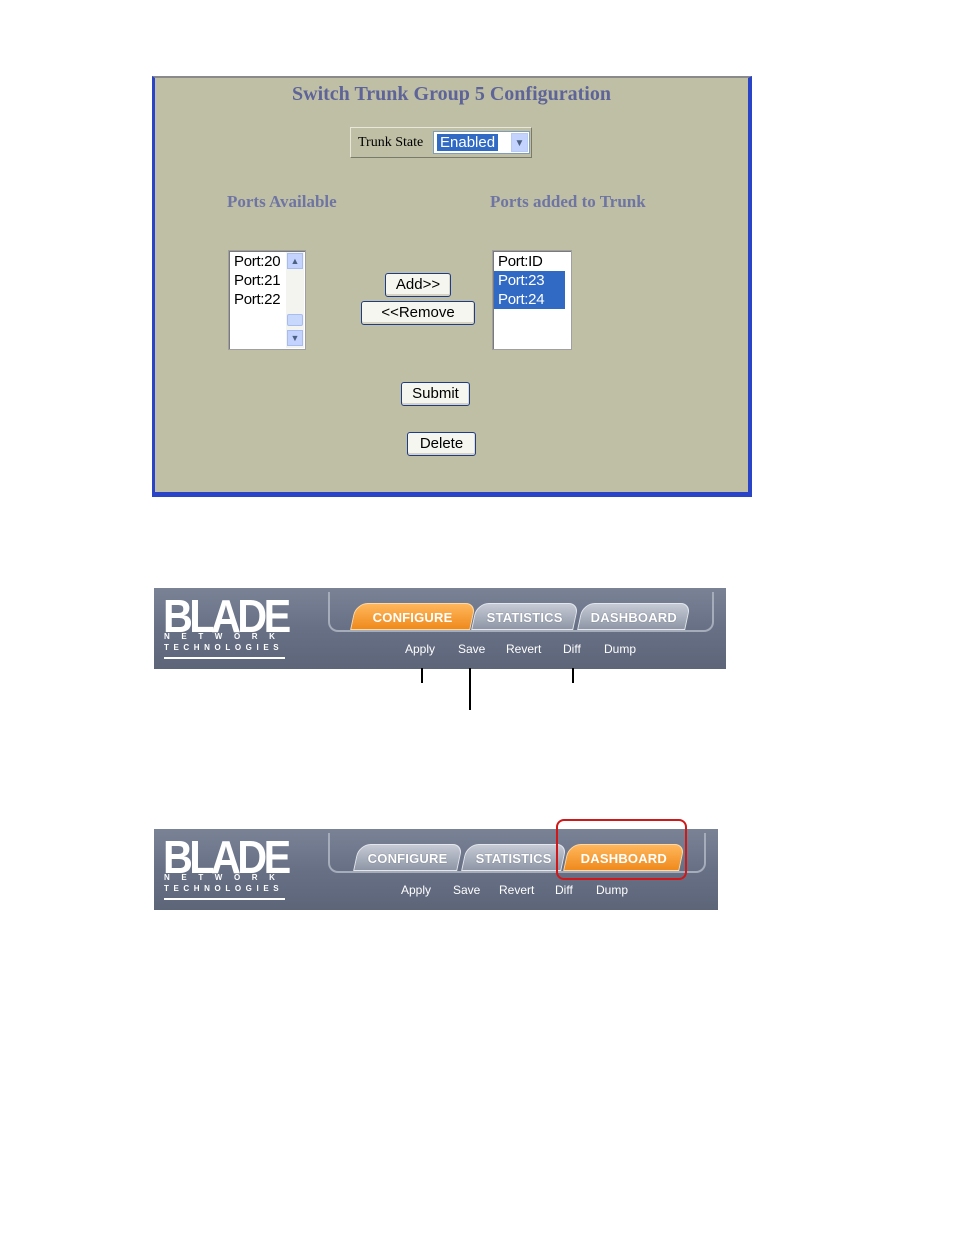 This screenshot has width=954, height=1235. I want to click on trunk-port-option: Port:ID, so click(529, 261).